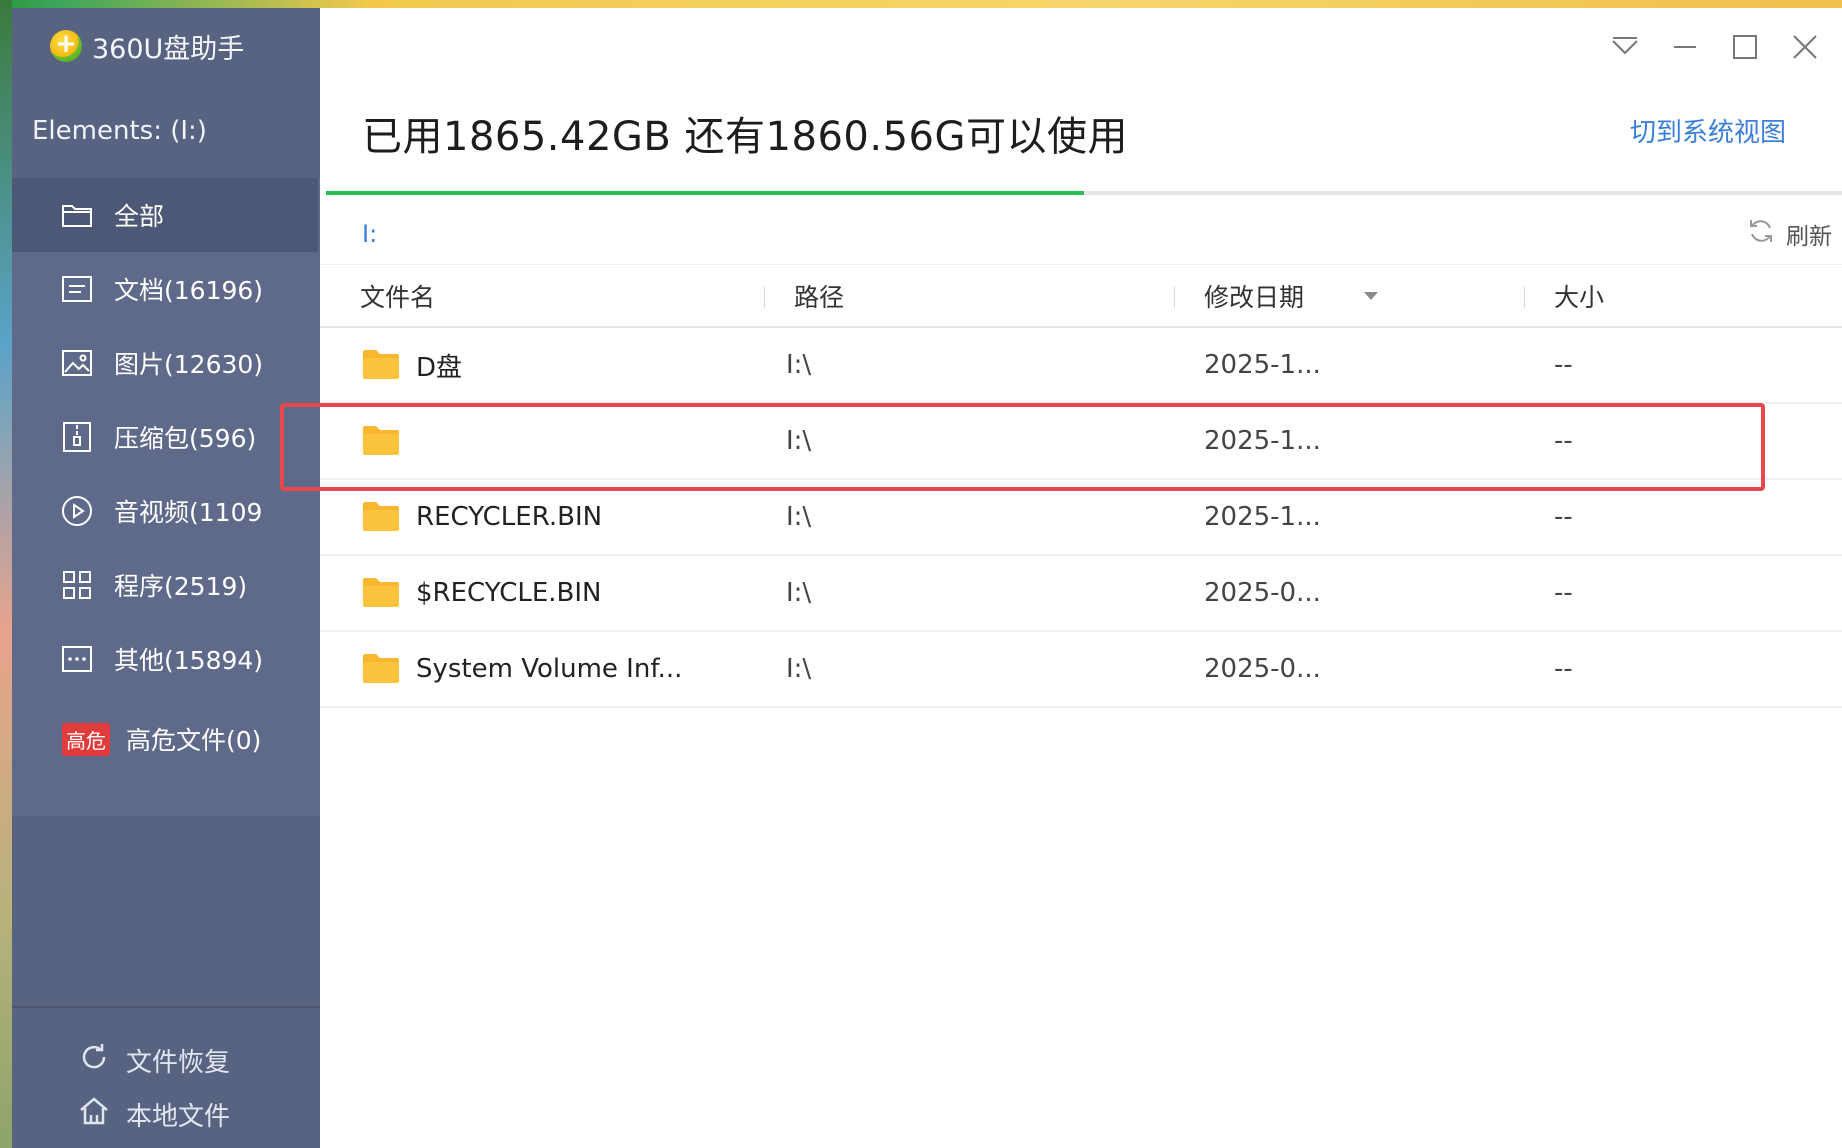  Describe the element at coordinates (1081, 366) in the screenshot. I see `table-row: D盘 I:\ 2025-1... --` at that location.